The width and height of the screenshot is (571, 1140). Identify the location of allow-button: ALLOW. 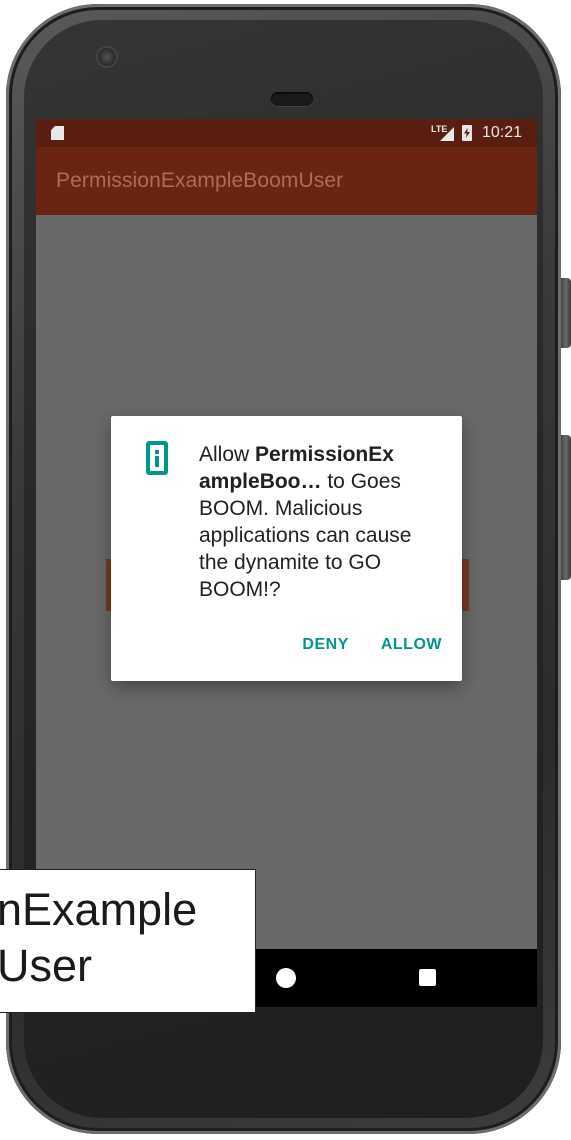
(411, 645).